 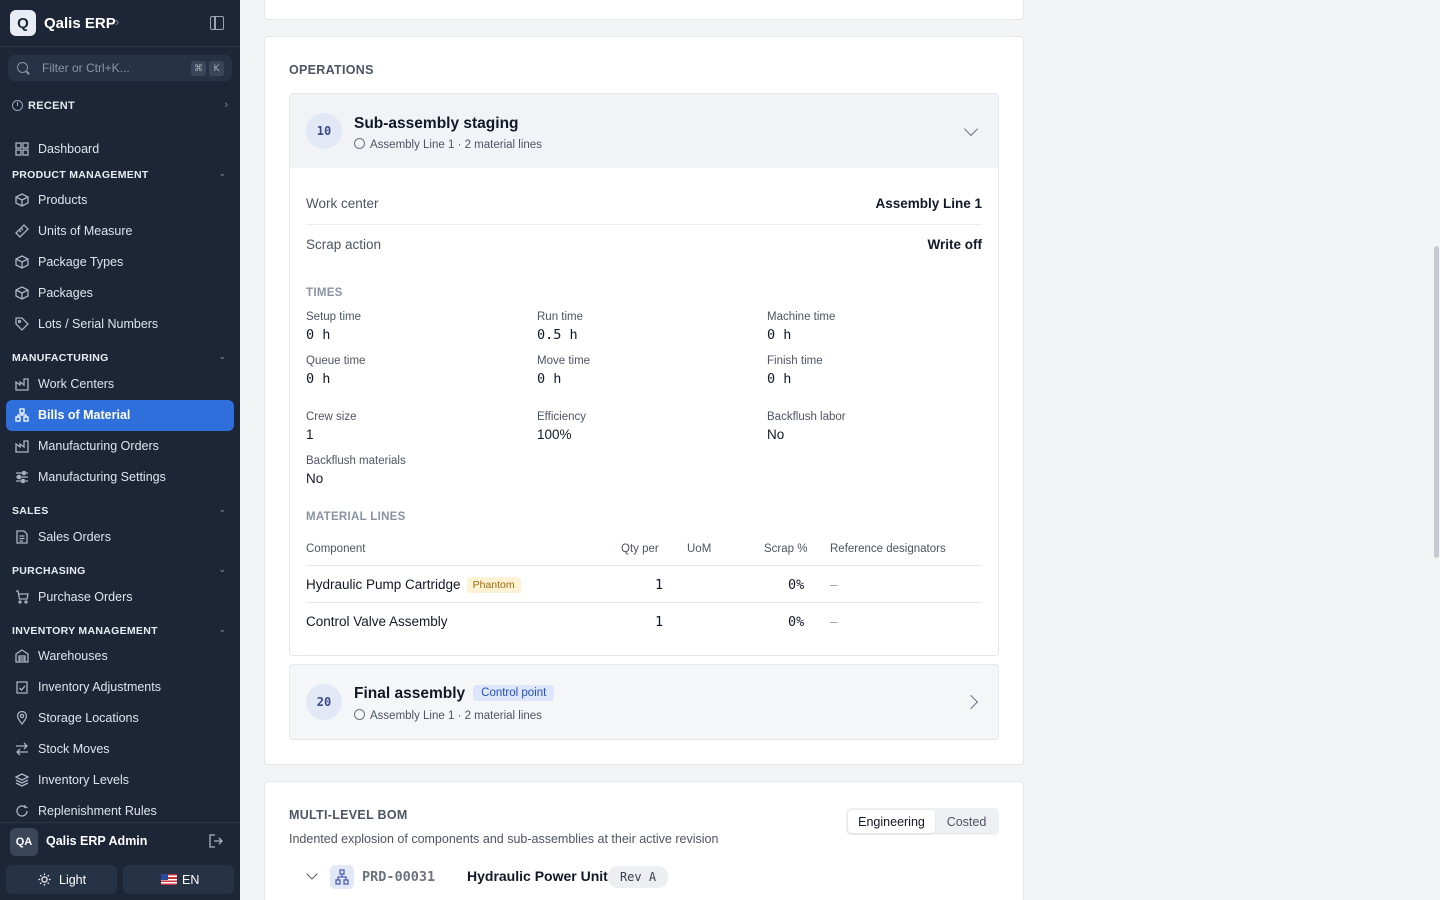 What do you see at coordinates (120, 537) in the screenshot?
I see `sidebar-item-sales-orders: Sales Orders` at bounding box center [120, 537].